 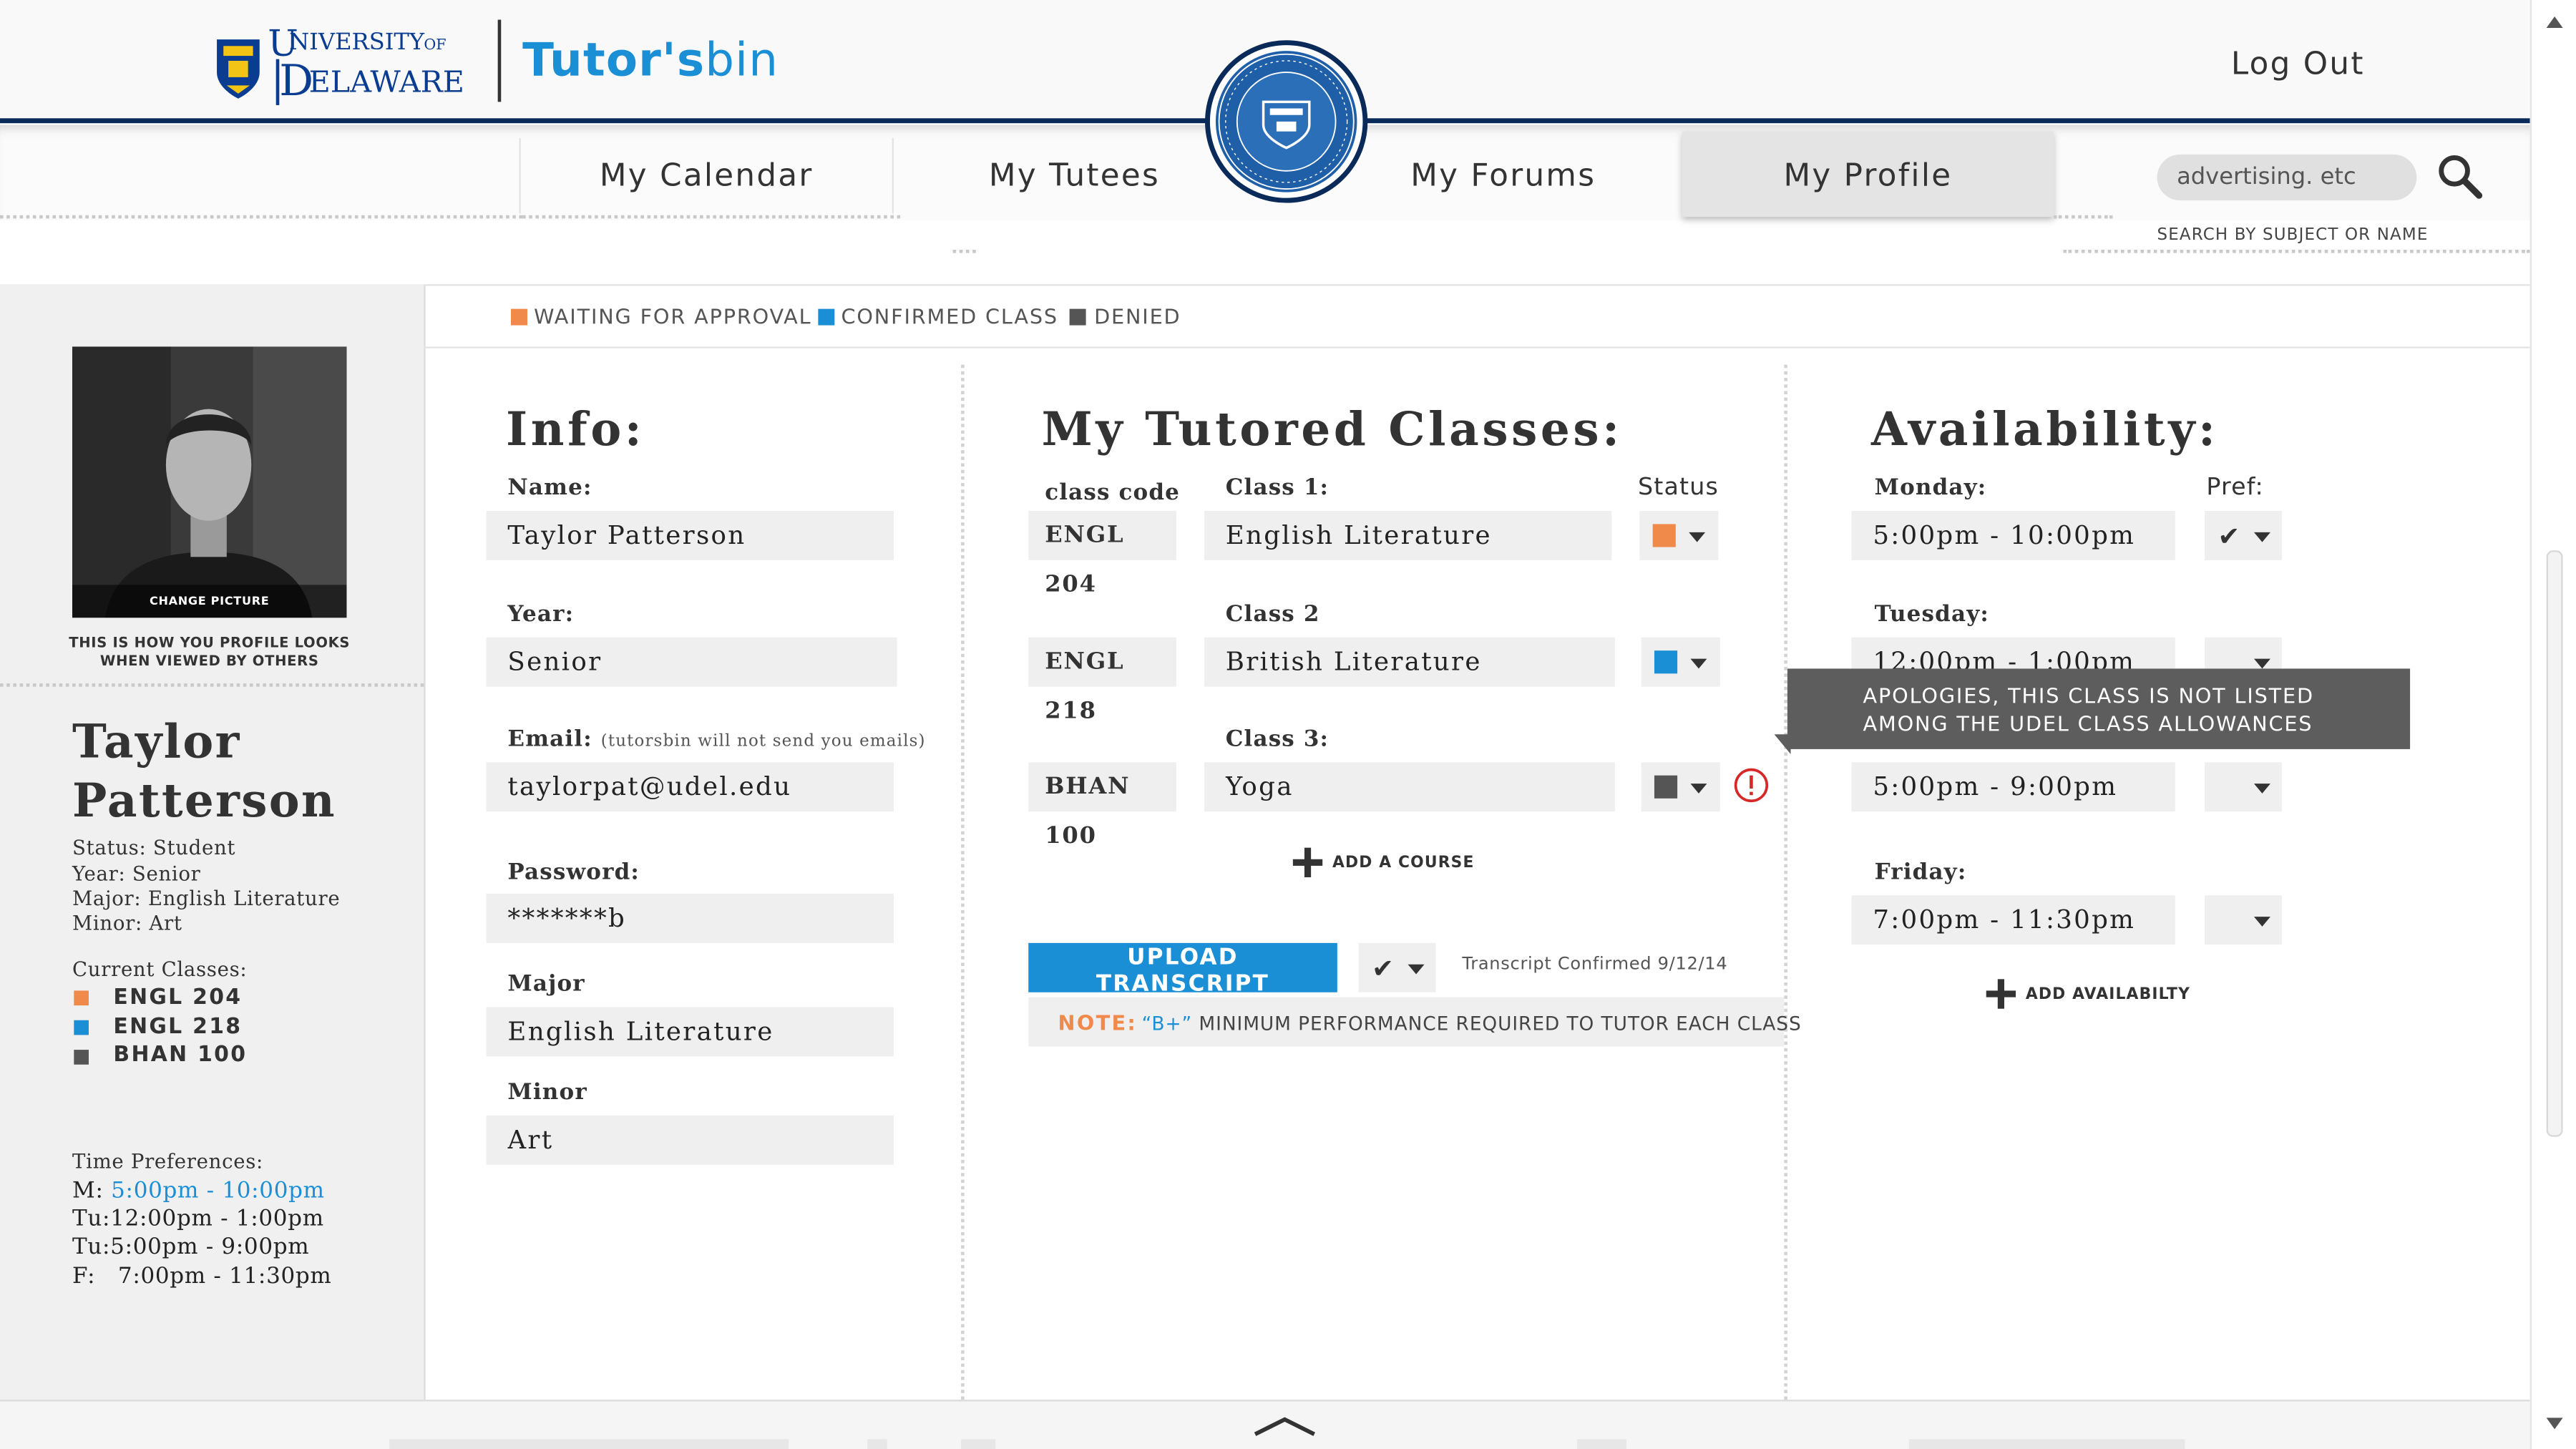 I want to click on profile-first-name: Taylor, so click(x=156, y=741).